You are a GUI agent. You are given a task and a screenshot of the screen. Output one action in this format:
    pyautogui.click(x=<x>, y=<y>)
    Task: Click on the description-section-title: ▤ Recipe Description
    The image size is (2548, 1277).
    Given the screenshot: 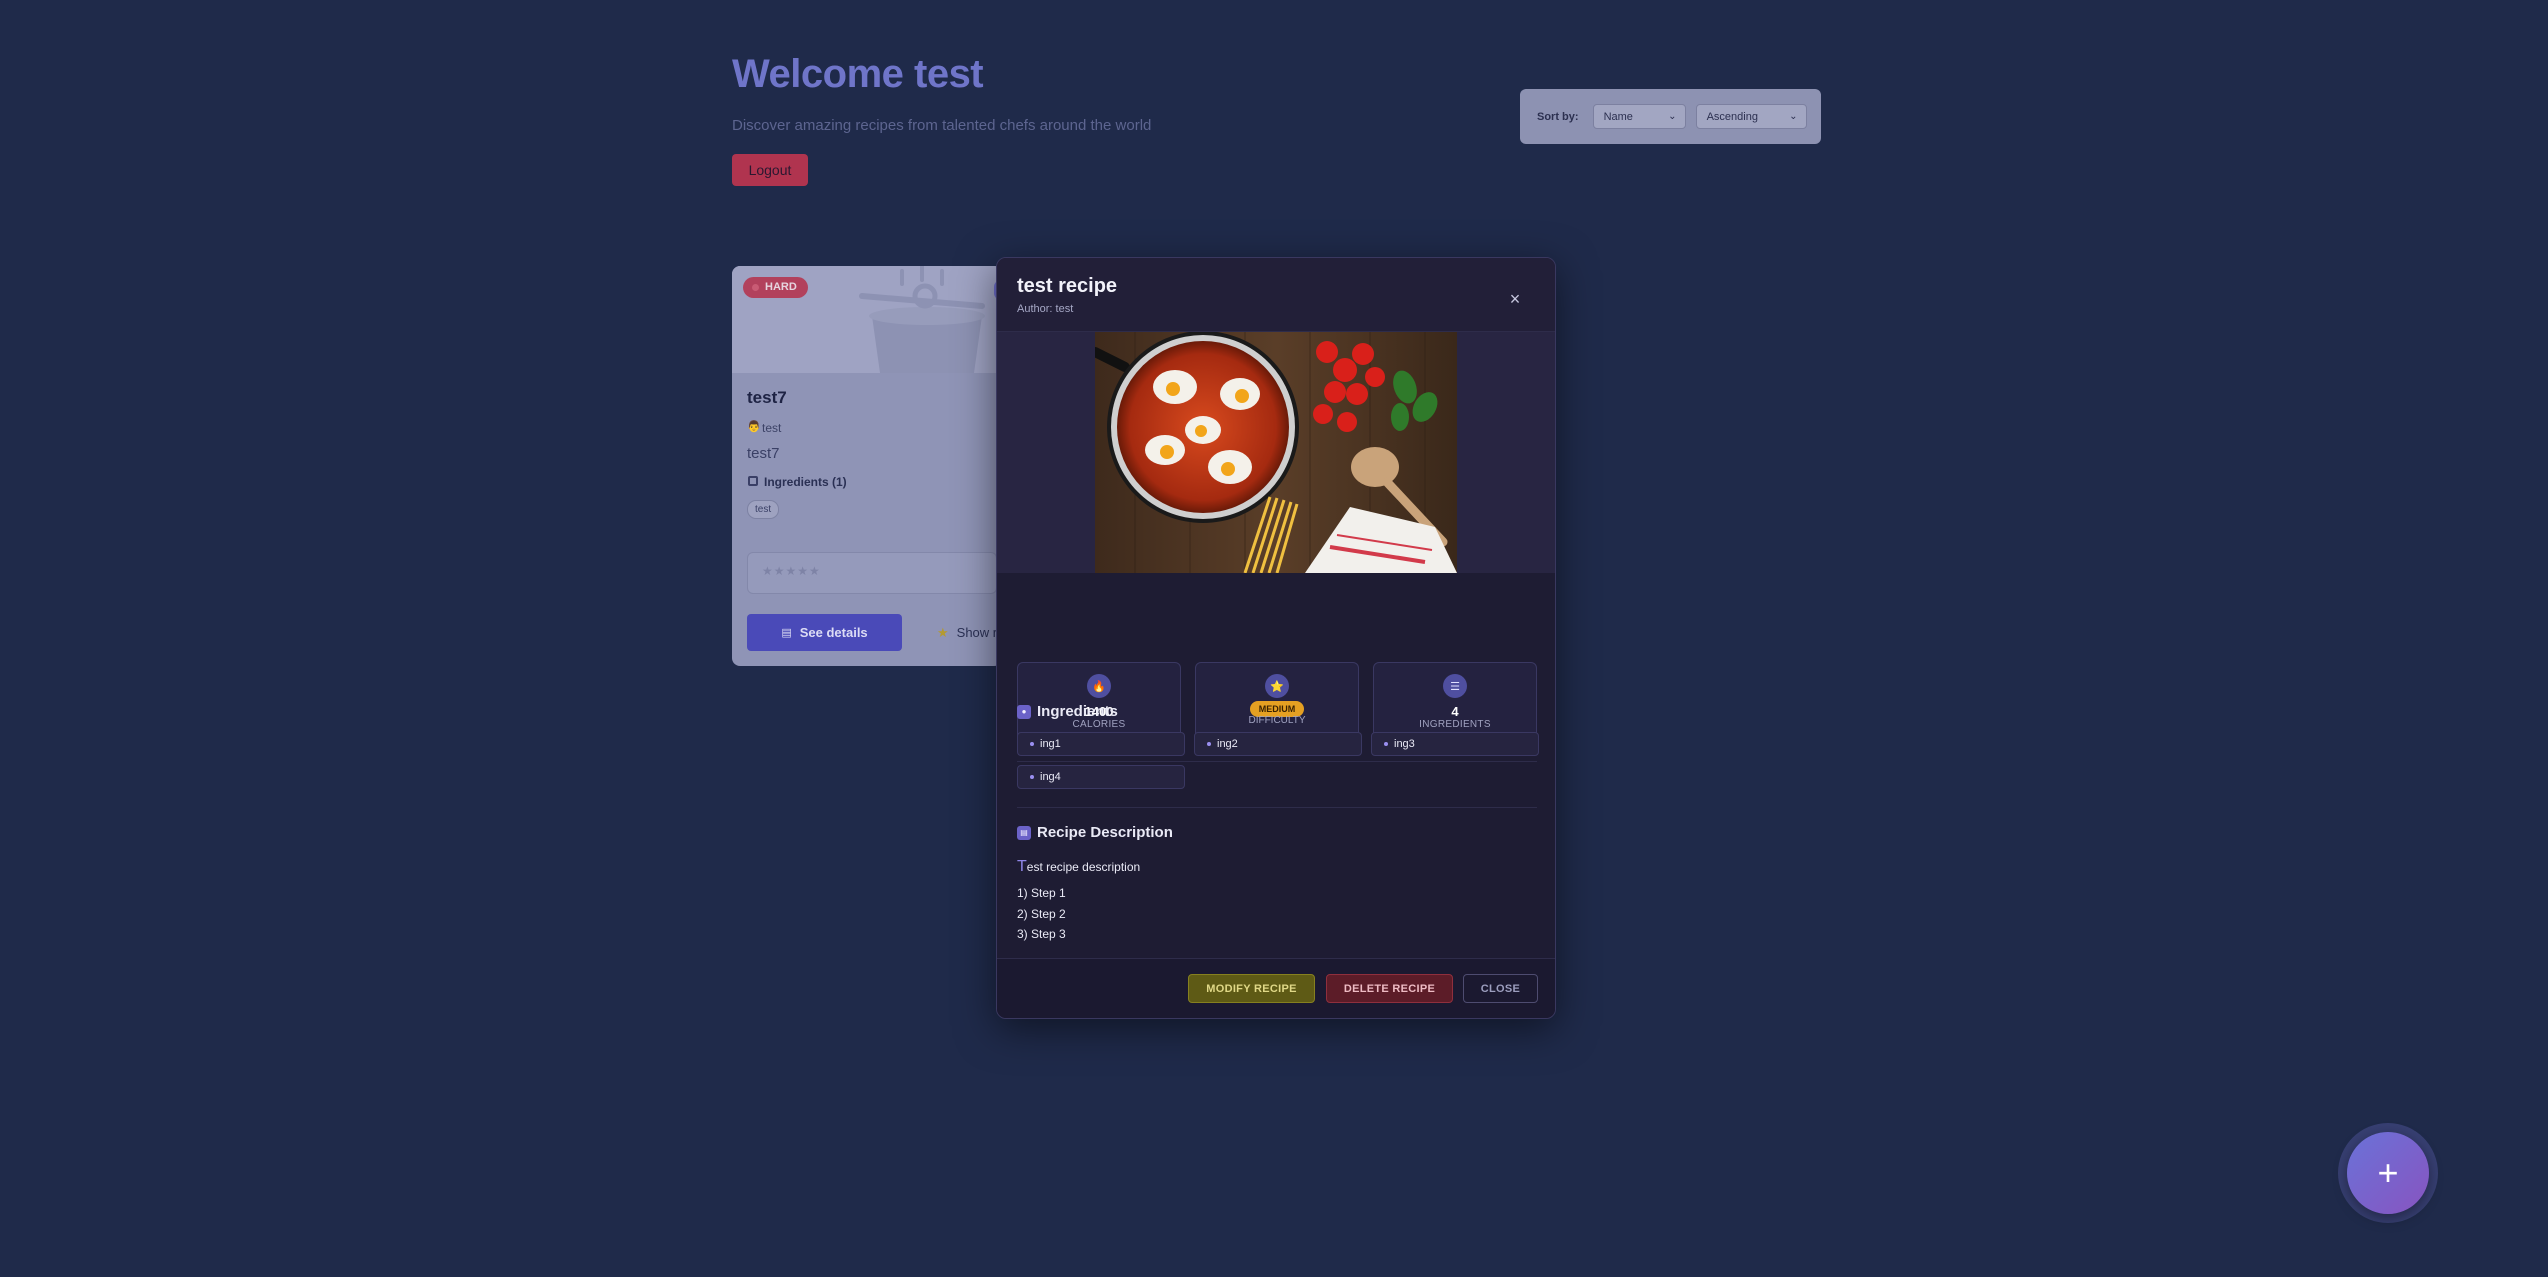 What is the action you would take?
    pyautogui.click(x=1095, y=832)
    